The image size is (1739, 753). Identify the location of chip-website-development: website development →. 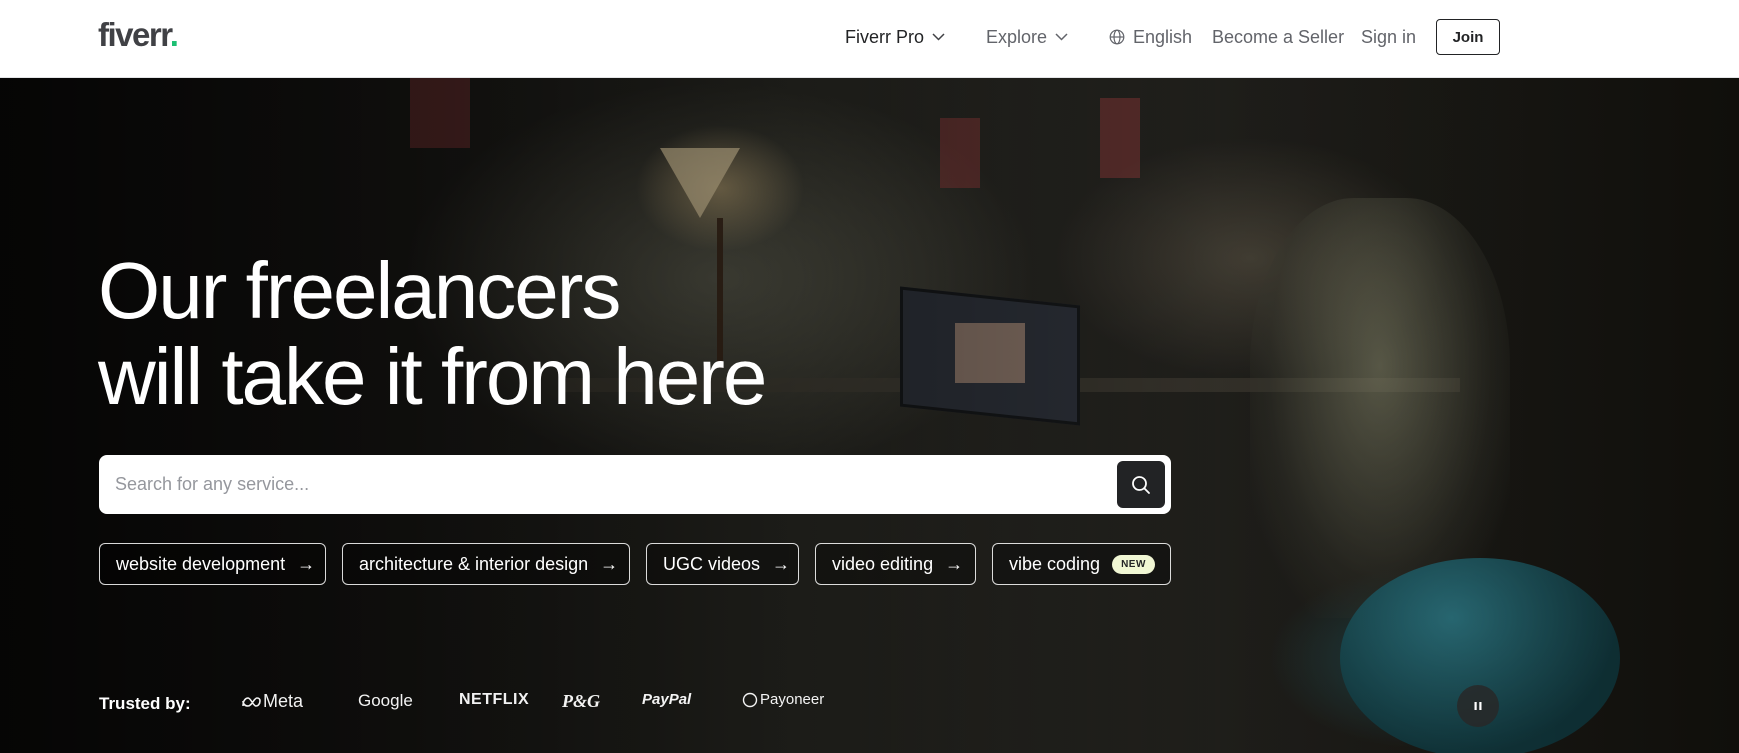
(212, 564).